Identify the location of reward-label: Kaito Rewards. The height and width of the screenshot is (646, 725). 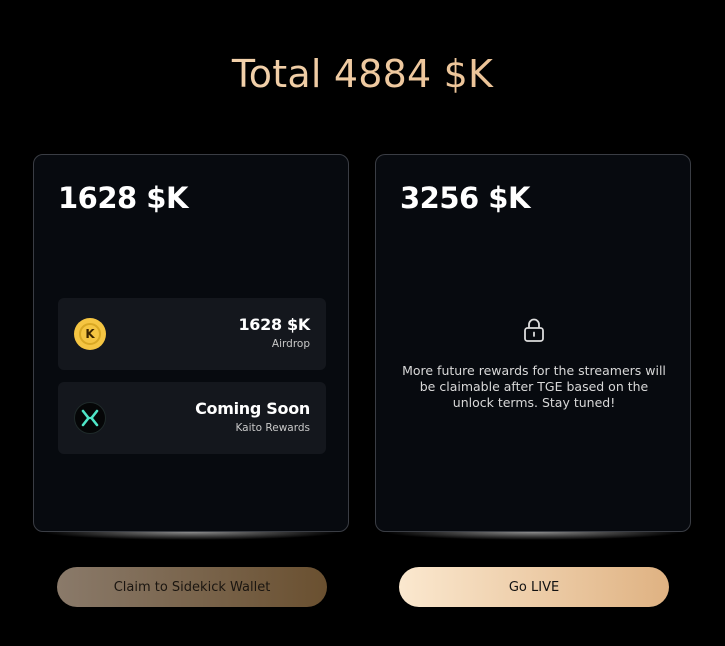
(272, 428).